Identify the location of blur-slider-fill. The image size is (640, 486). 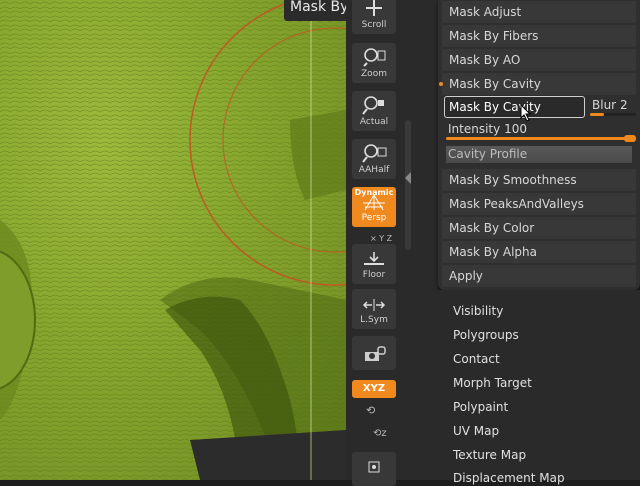
(597, 114).